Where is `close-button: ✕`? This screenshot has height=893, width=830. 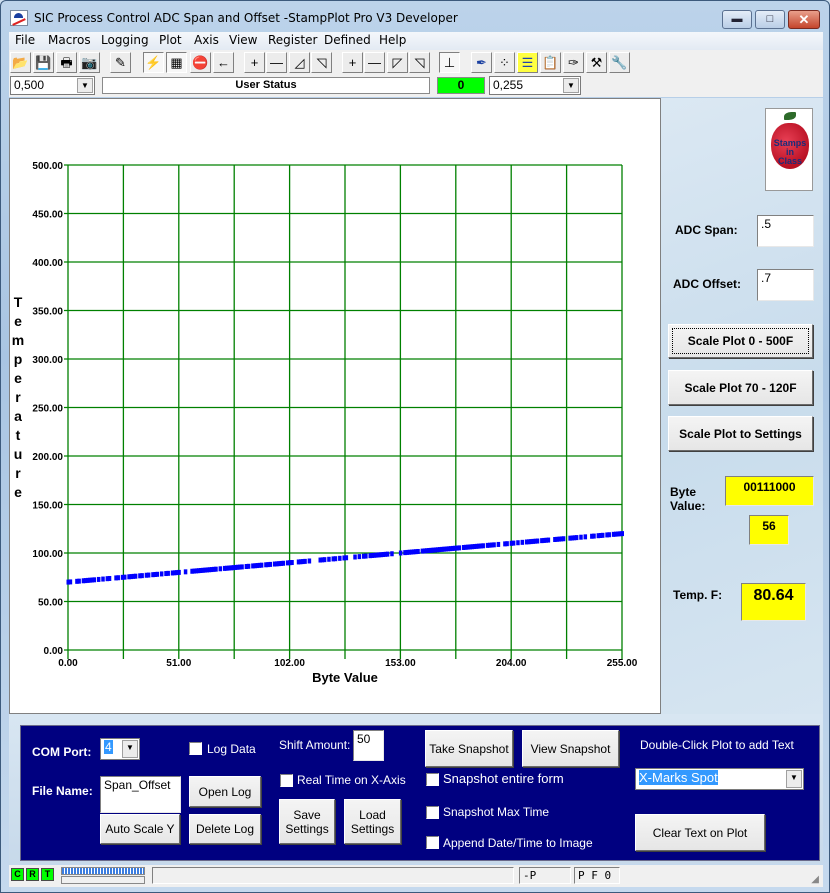
close-button: ✕ is located at coordinates (804, 19).